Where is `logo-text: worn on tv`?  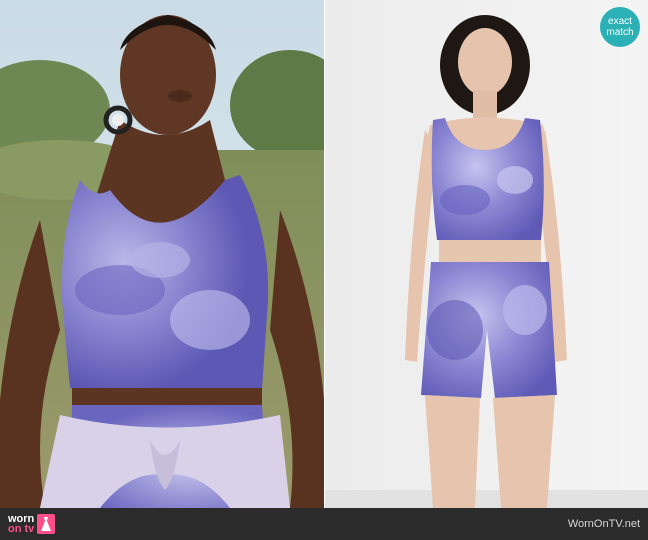
logo-text: worn on tv is located at coordinates (21, 524).